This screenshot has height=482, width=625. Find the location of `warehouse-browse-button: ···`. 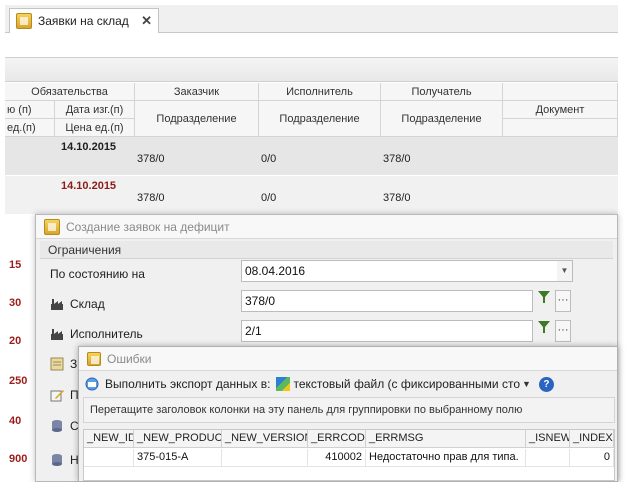

warehouse-browse-button: ··· is located at coordinates (563, 301).